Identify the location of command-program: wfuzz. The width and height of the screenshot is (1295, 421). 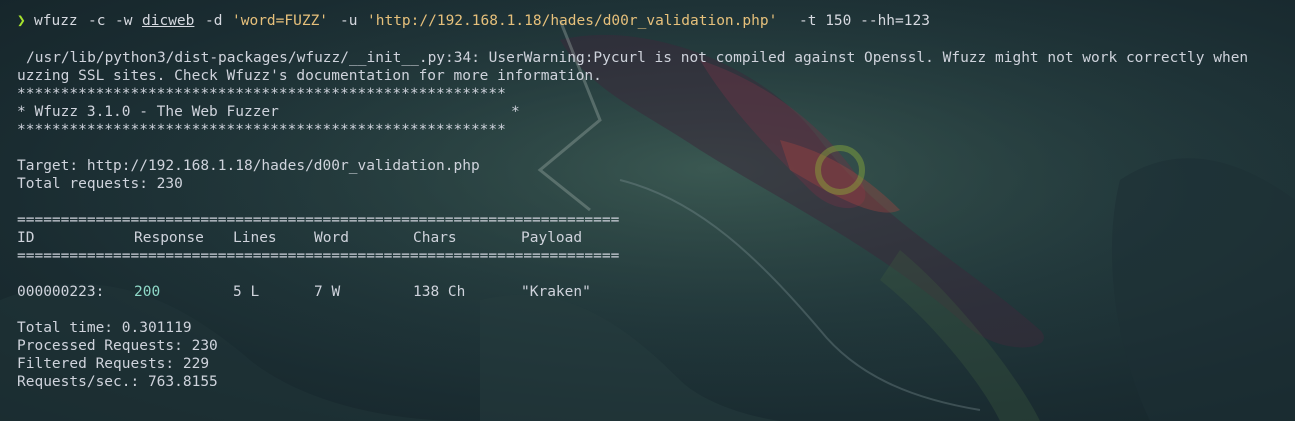
(56, 21).